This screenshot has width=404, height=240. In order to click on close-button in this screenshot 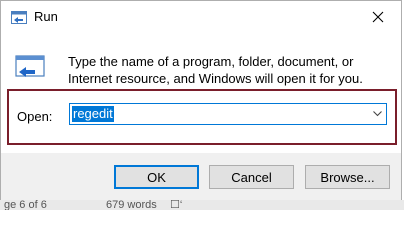, I will do `click(378, 17)`.